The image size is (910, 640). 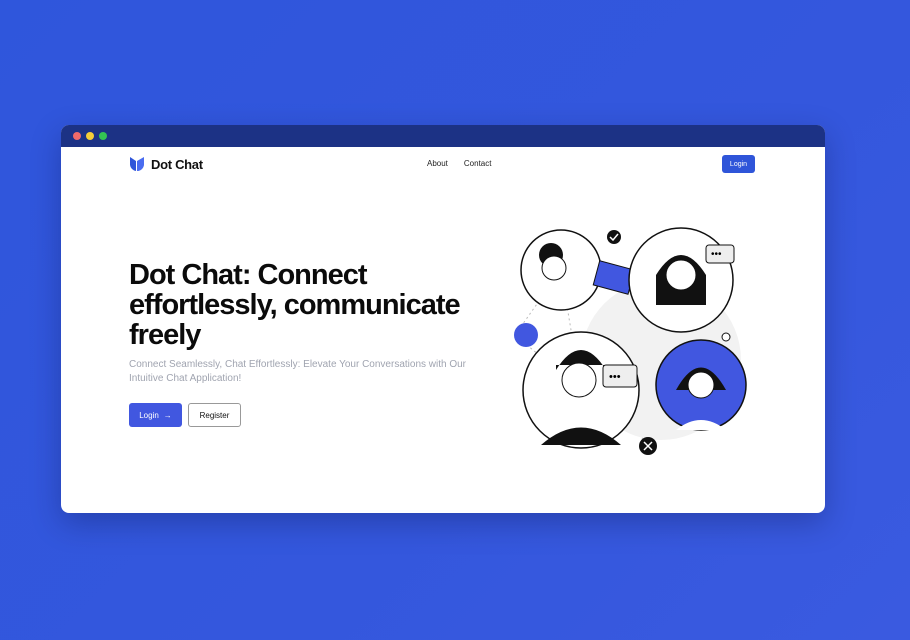 What do you see at coordinates (437, 163) in the screenshot?
I see `nav-about: About` at bounding box center [437, 163].